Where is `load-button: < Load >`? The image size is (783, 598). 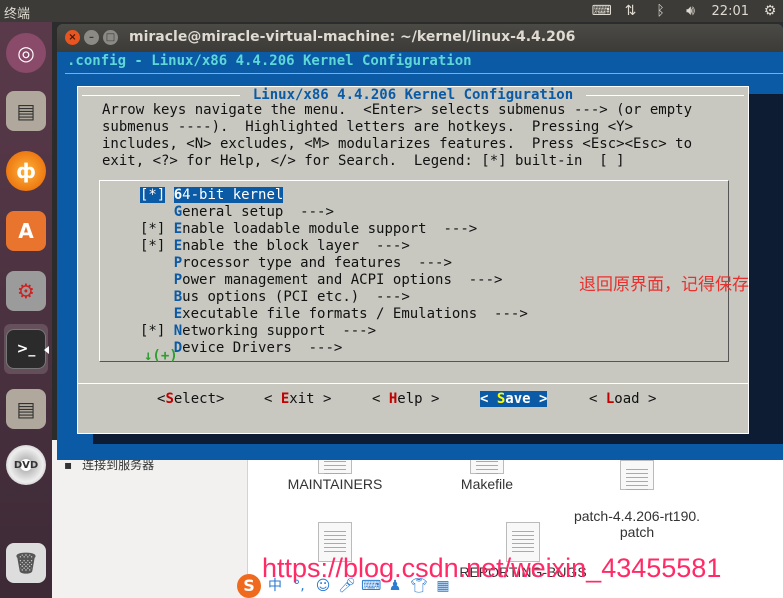 load-button: < Load > is located at coordinates (622, 399).